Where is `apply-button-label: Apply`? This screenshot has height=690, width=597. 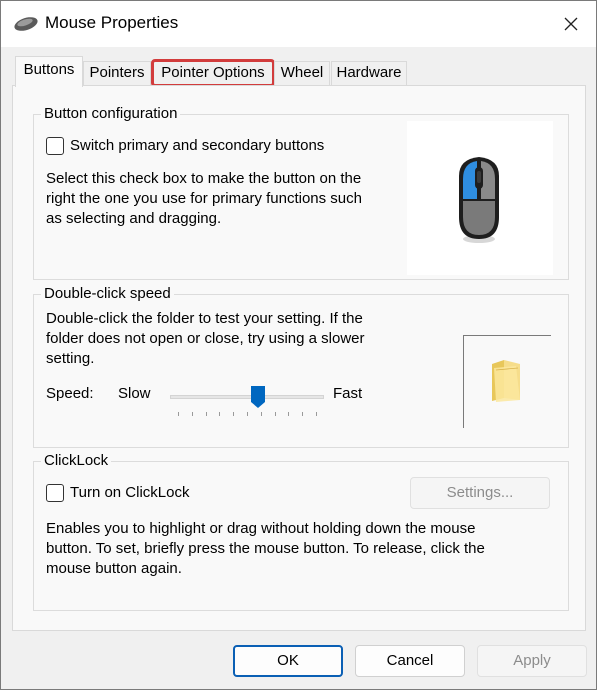
apply-button-label: Apply is located at coordinates (532, 660).